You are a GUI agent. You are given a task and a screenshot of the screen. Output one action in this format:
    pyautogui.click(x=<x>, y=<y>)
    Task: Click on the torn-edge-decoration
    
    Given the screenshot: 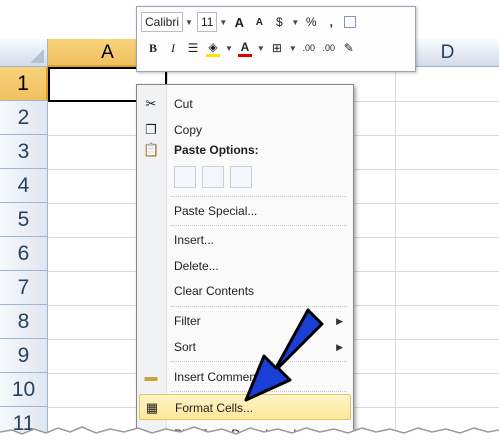 What is the action you would take?
    pyautogui.click(x=249, y=433)
    